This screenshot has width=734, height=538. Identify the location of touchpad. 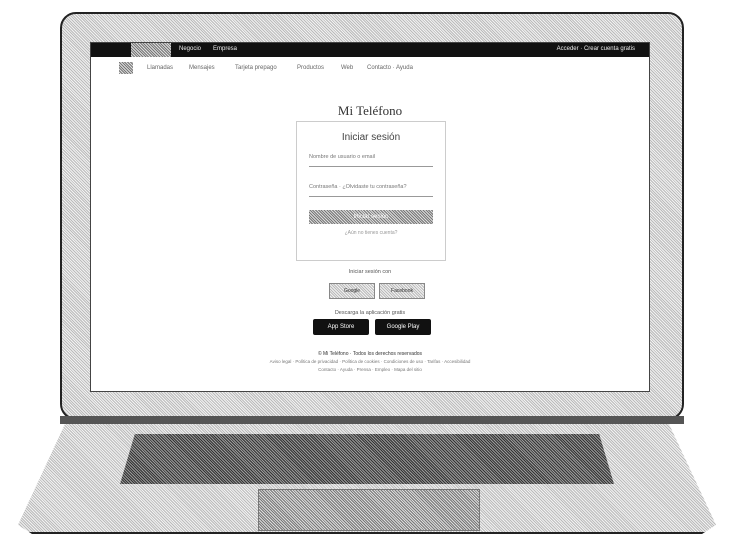
(369, 510).